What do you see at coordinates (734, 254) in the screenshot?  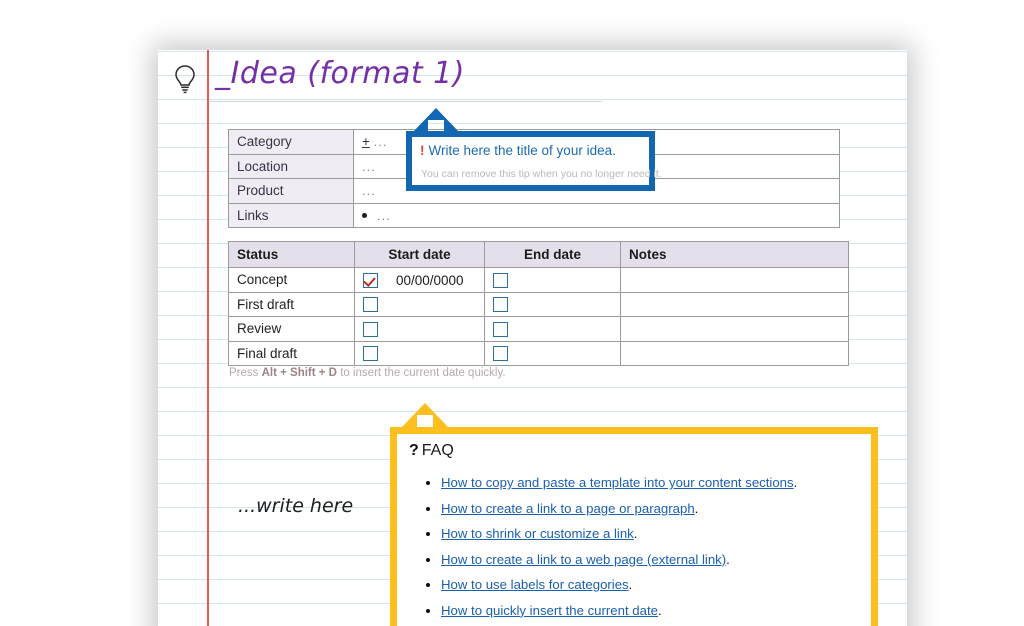 I see `column-header-notes: Notes` at bounding box center [734, 254].